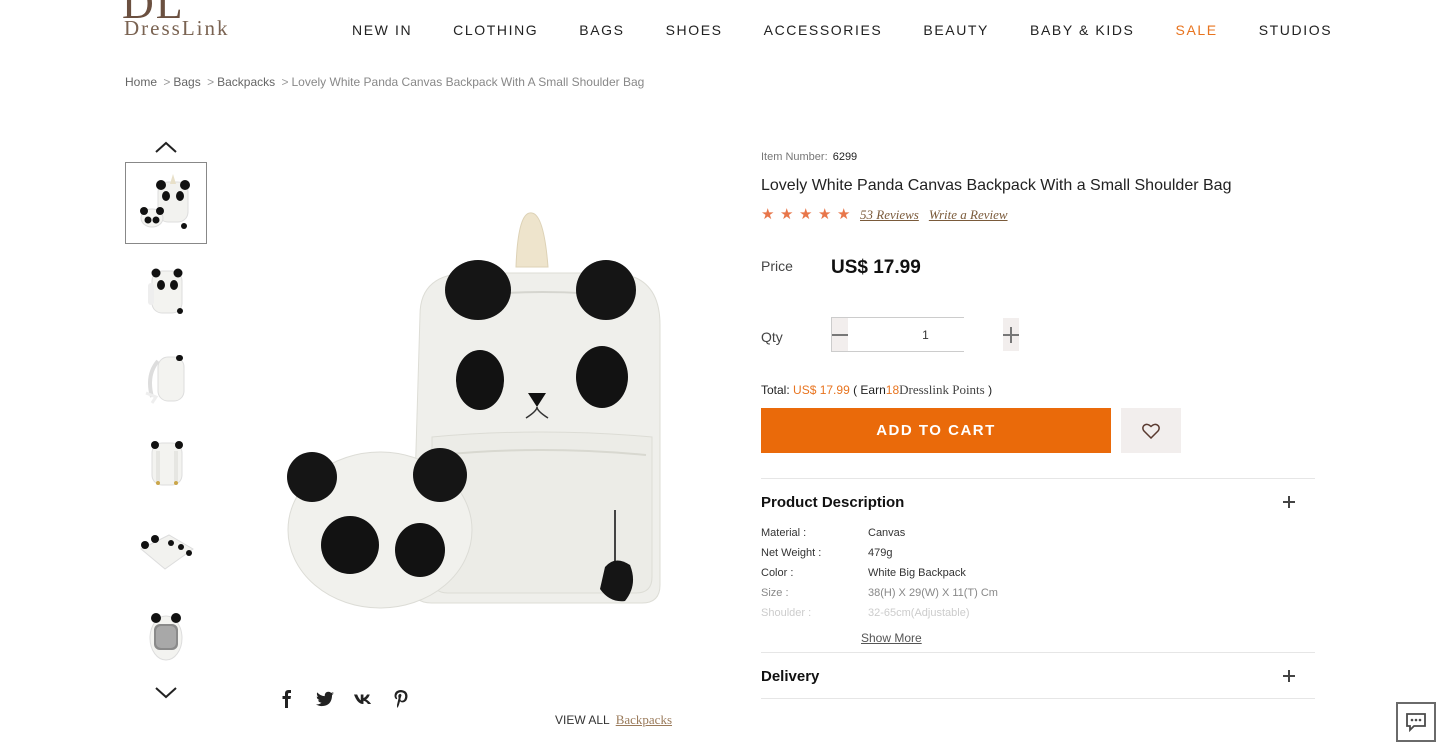 Image resolution: width=1440 pixels, height=755 pixels. Describe the element at coordinates (777, 266) in the screenshot. I see `price-label: Price` at that location.